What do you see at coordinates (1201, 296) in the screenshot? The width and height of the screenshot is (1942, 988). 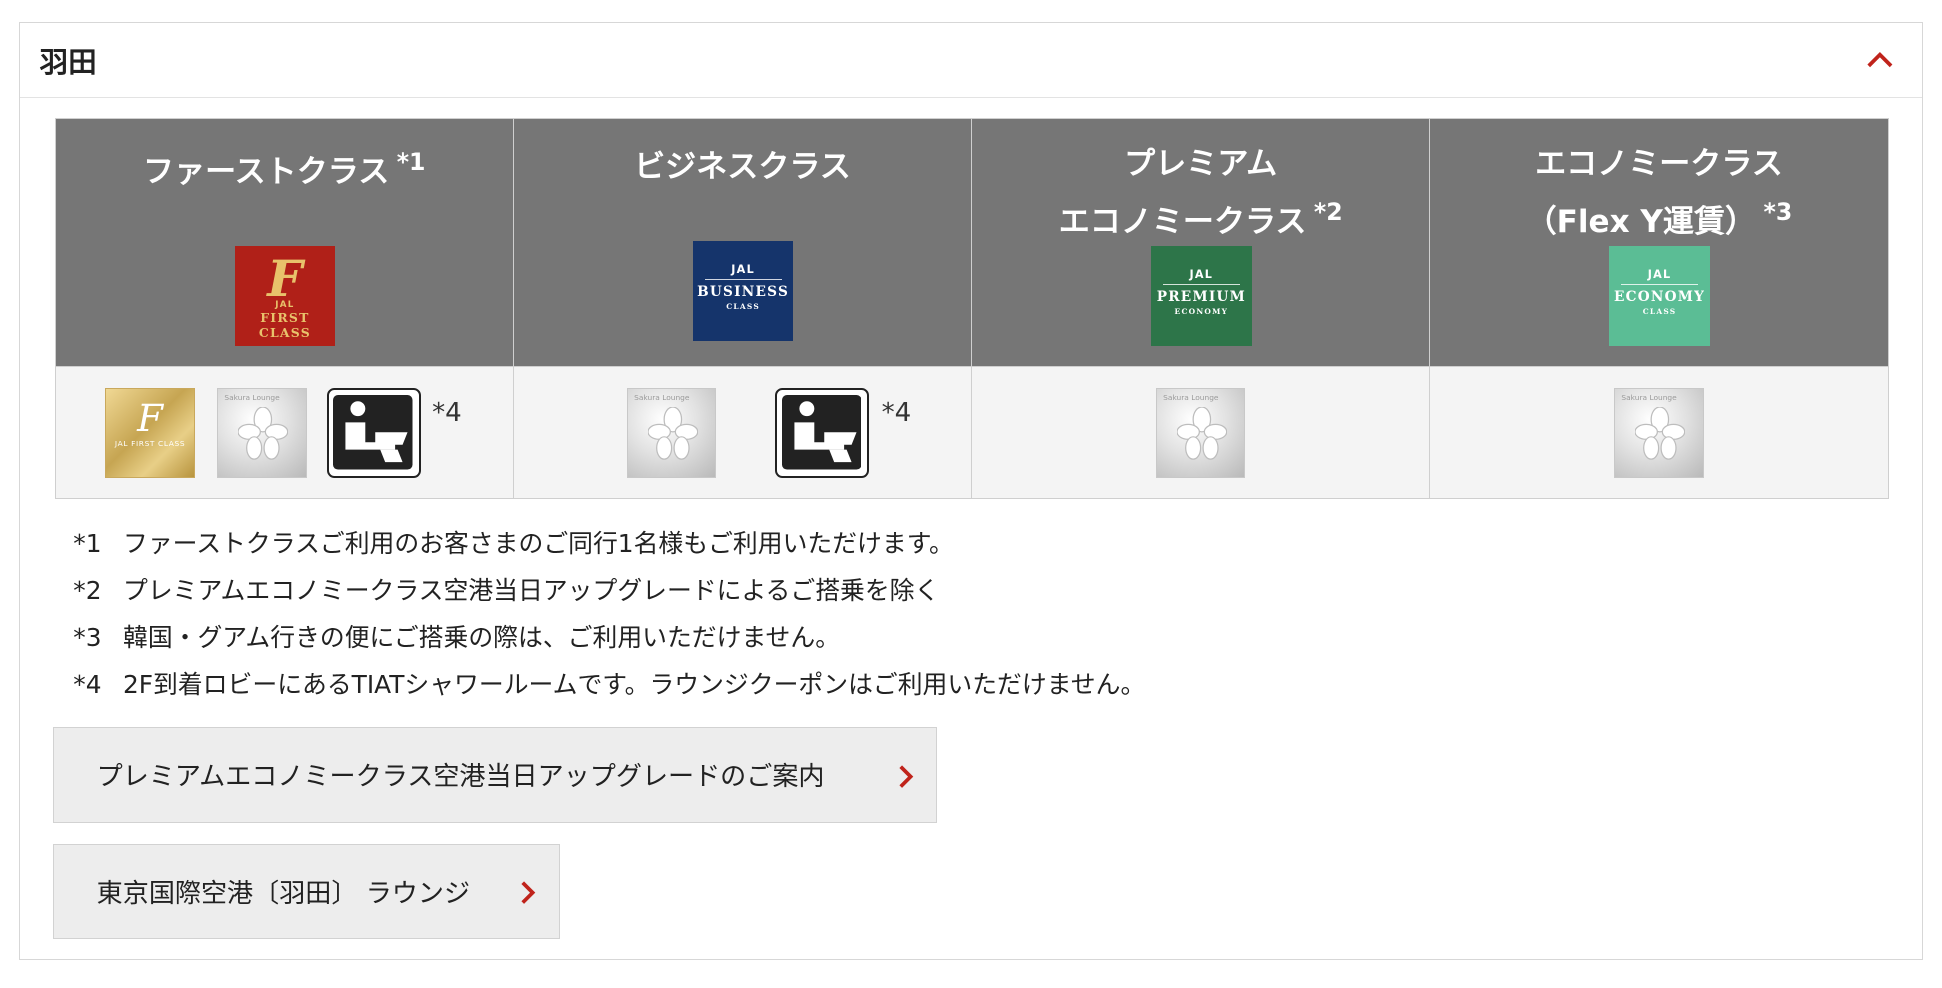 I see `jal-premium-economy-logo: JAL Premium Economy` at bounding box center [1201, 296].